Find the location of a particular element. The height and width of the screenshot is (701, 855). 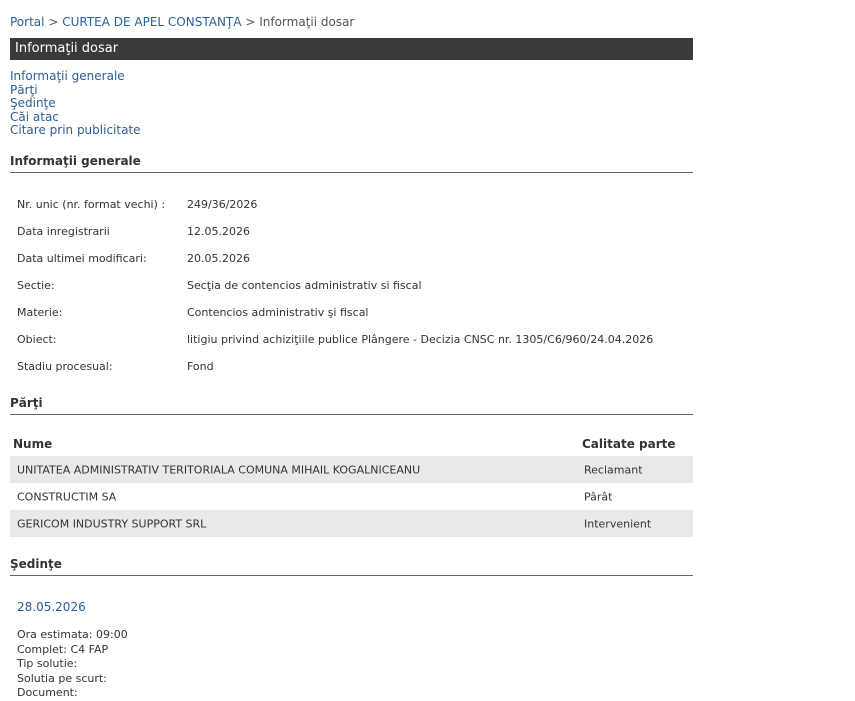

info-label: Obiect: is located at coordinates (37, 339).